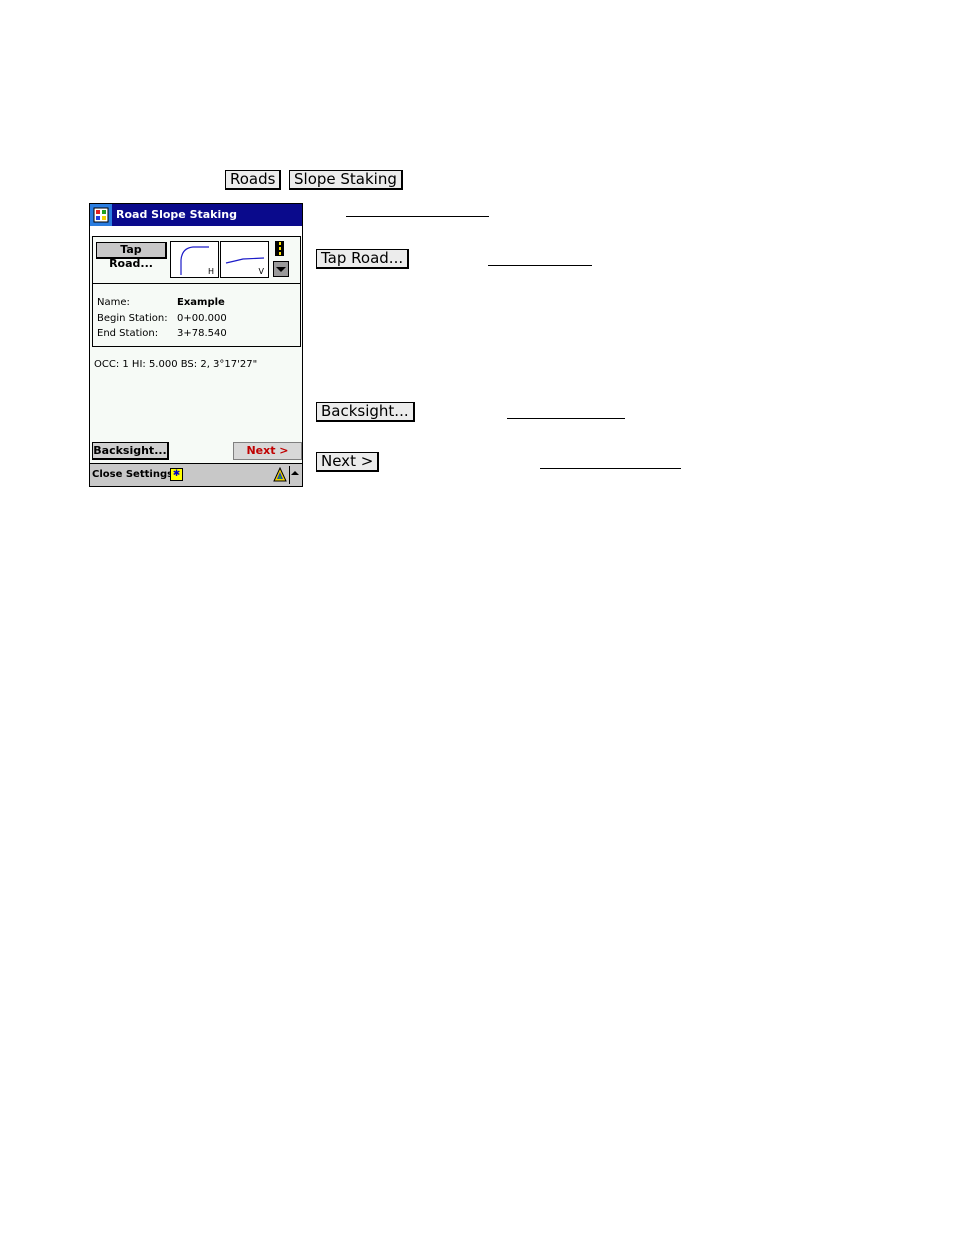 This screenshot has width=954, height=1235. What do you see at coordinates (176, 364) in the screenshot?
I see `occupation-status: OCC: 1 HI: 5.000 BS: 2, 3°17'27"` at bounding box center [176, 364].